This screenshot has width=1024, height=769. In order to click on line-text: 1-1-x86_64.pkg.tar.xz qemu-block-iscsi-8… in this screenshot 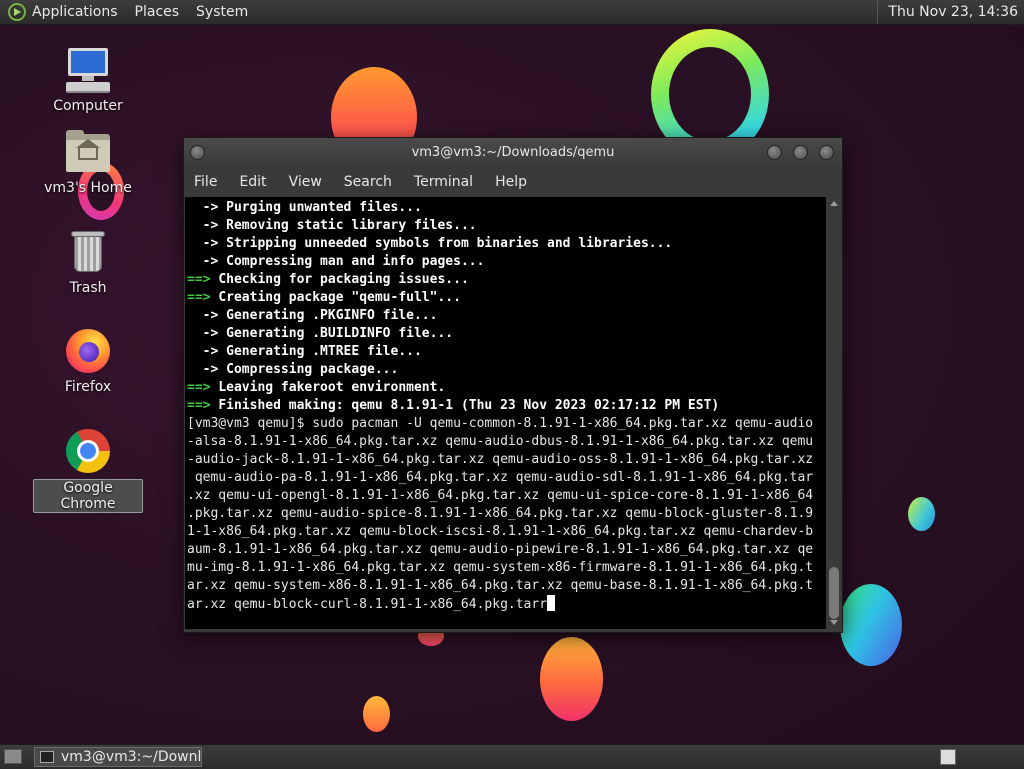, I will do `click(500, 531)`.